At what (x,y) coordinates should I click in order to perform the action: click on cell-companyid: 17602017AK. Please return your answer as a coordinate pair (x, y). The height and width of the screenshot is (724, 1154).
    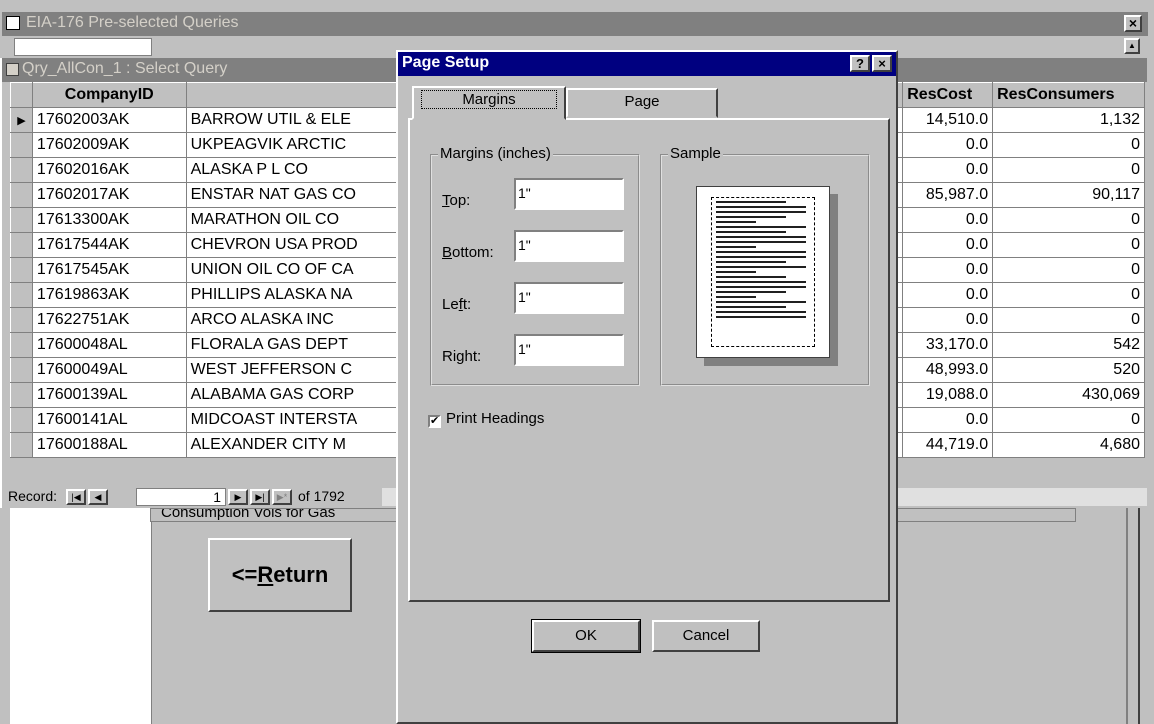
    Looking at the image, I should click on (109, 195).